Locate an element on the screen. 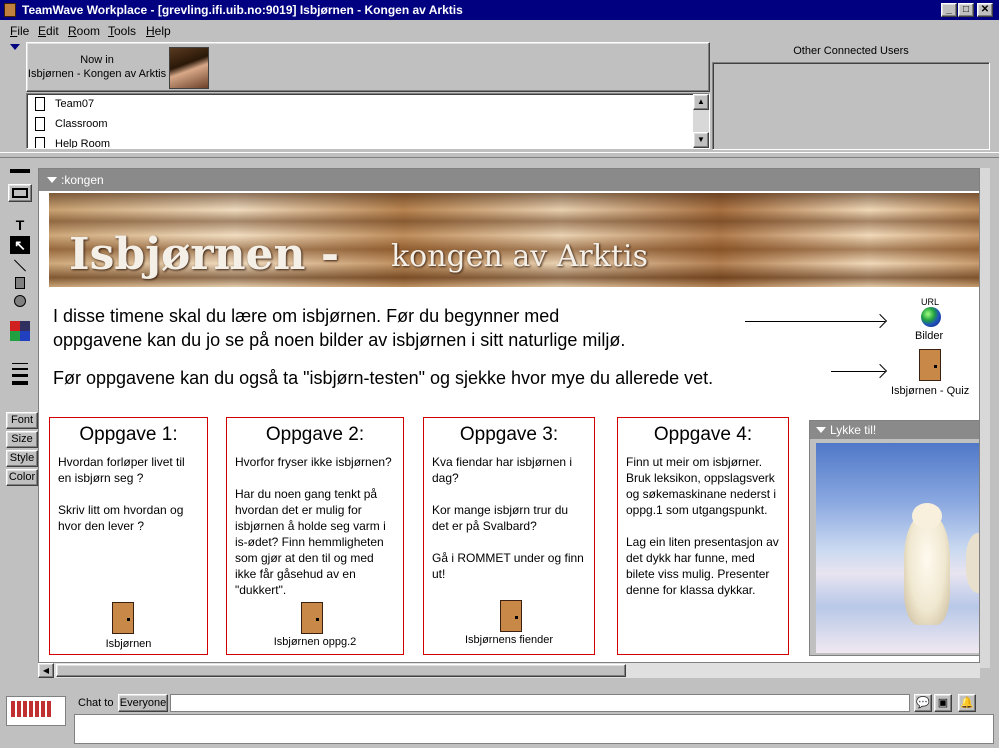 Image resolution: width=999 pixels, height=748 pixels. save-icon: ▣ is located at coordinates (943, 703).